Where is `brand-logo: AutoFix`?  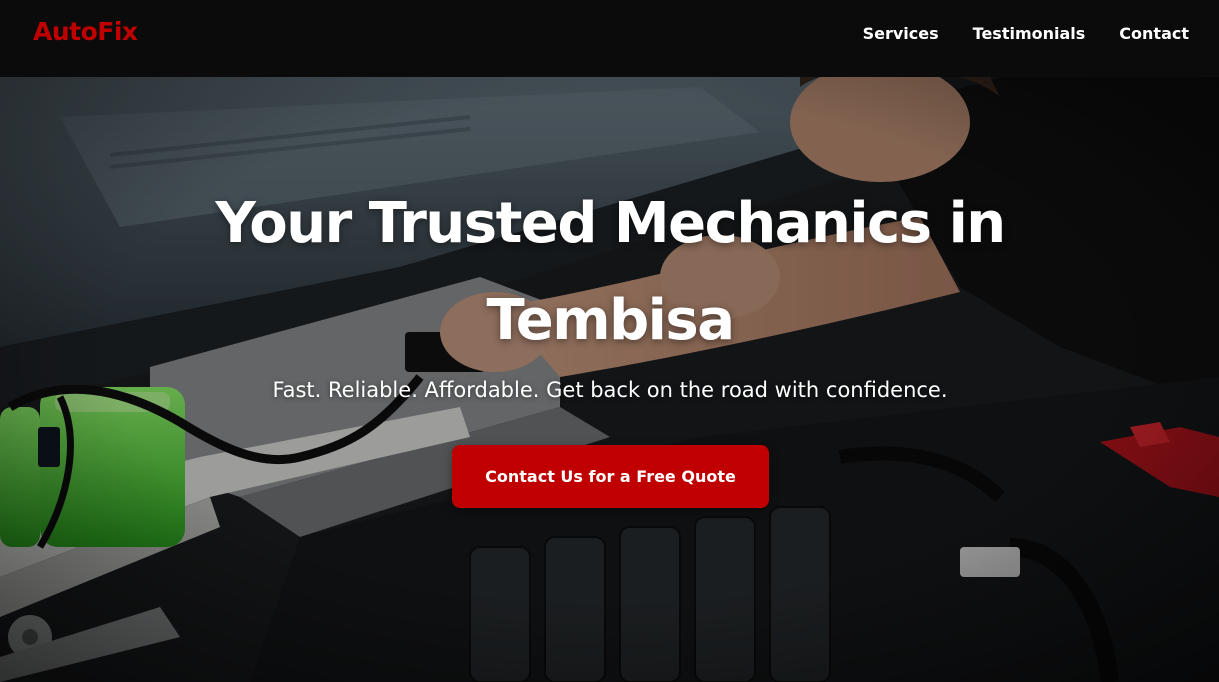
brand-logo: AutoFix is located at coordinates (85, 31).